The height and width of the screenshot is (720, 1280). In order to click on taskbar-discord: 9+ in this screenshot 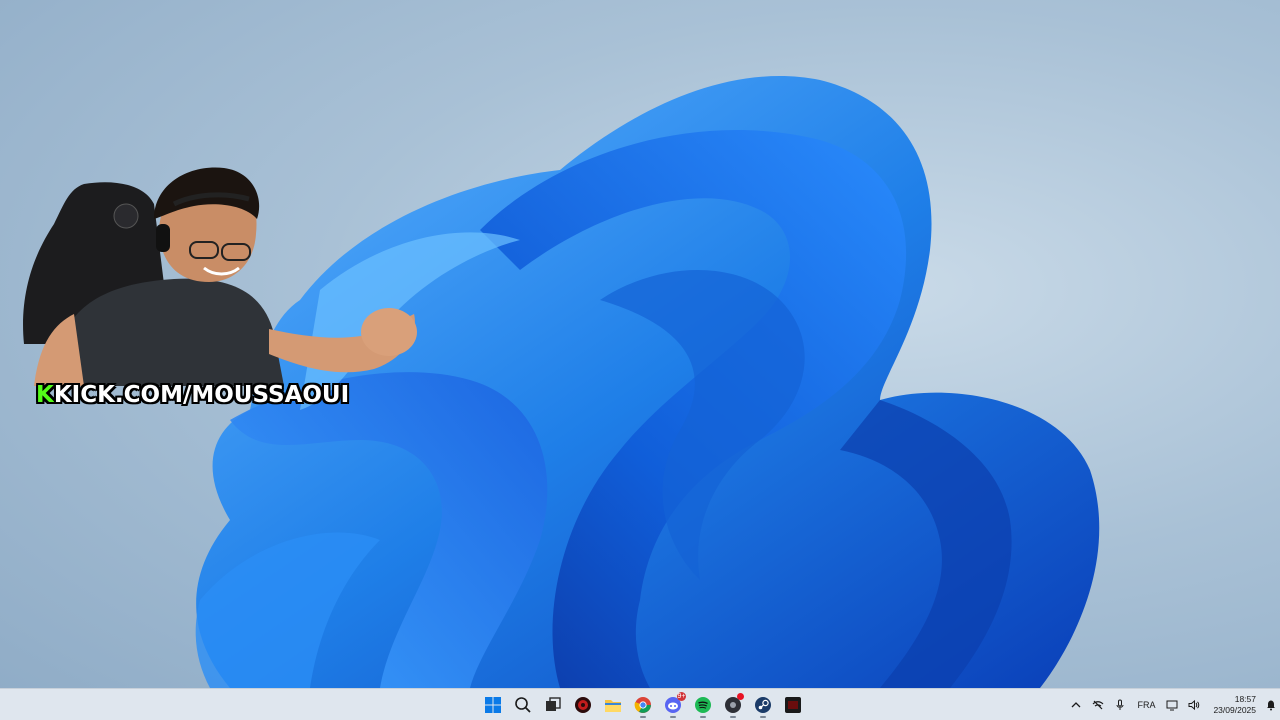, I will do `click(673, 705)`.